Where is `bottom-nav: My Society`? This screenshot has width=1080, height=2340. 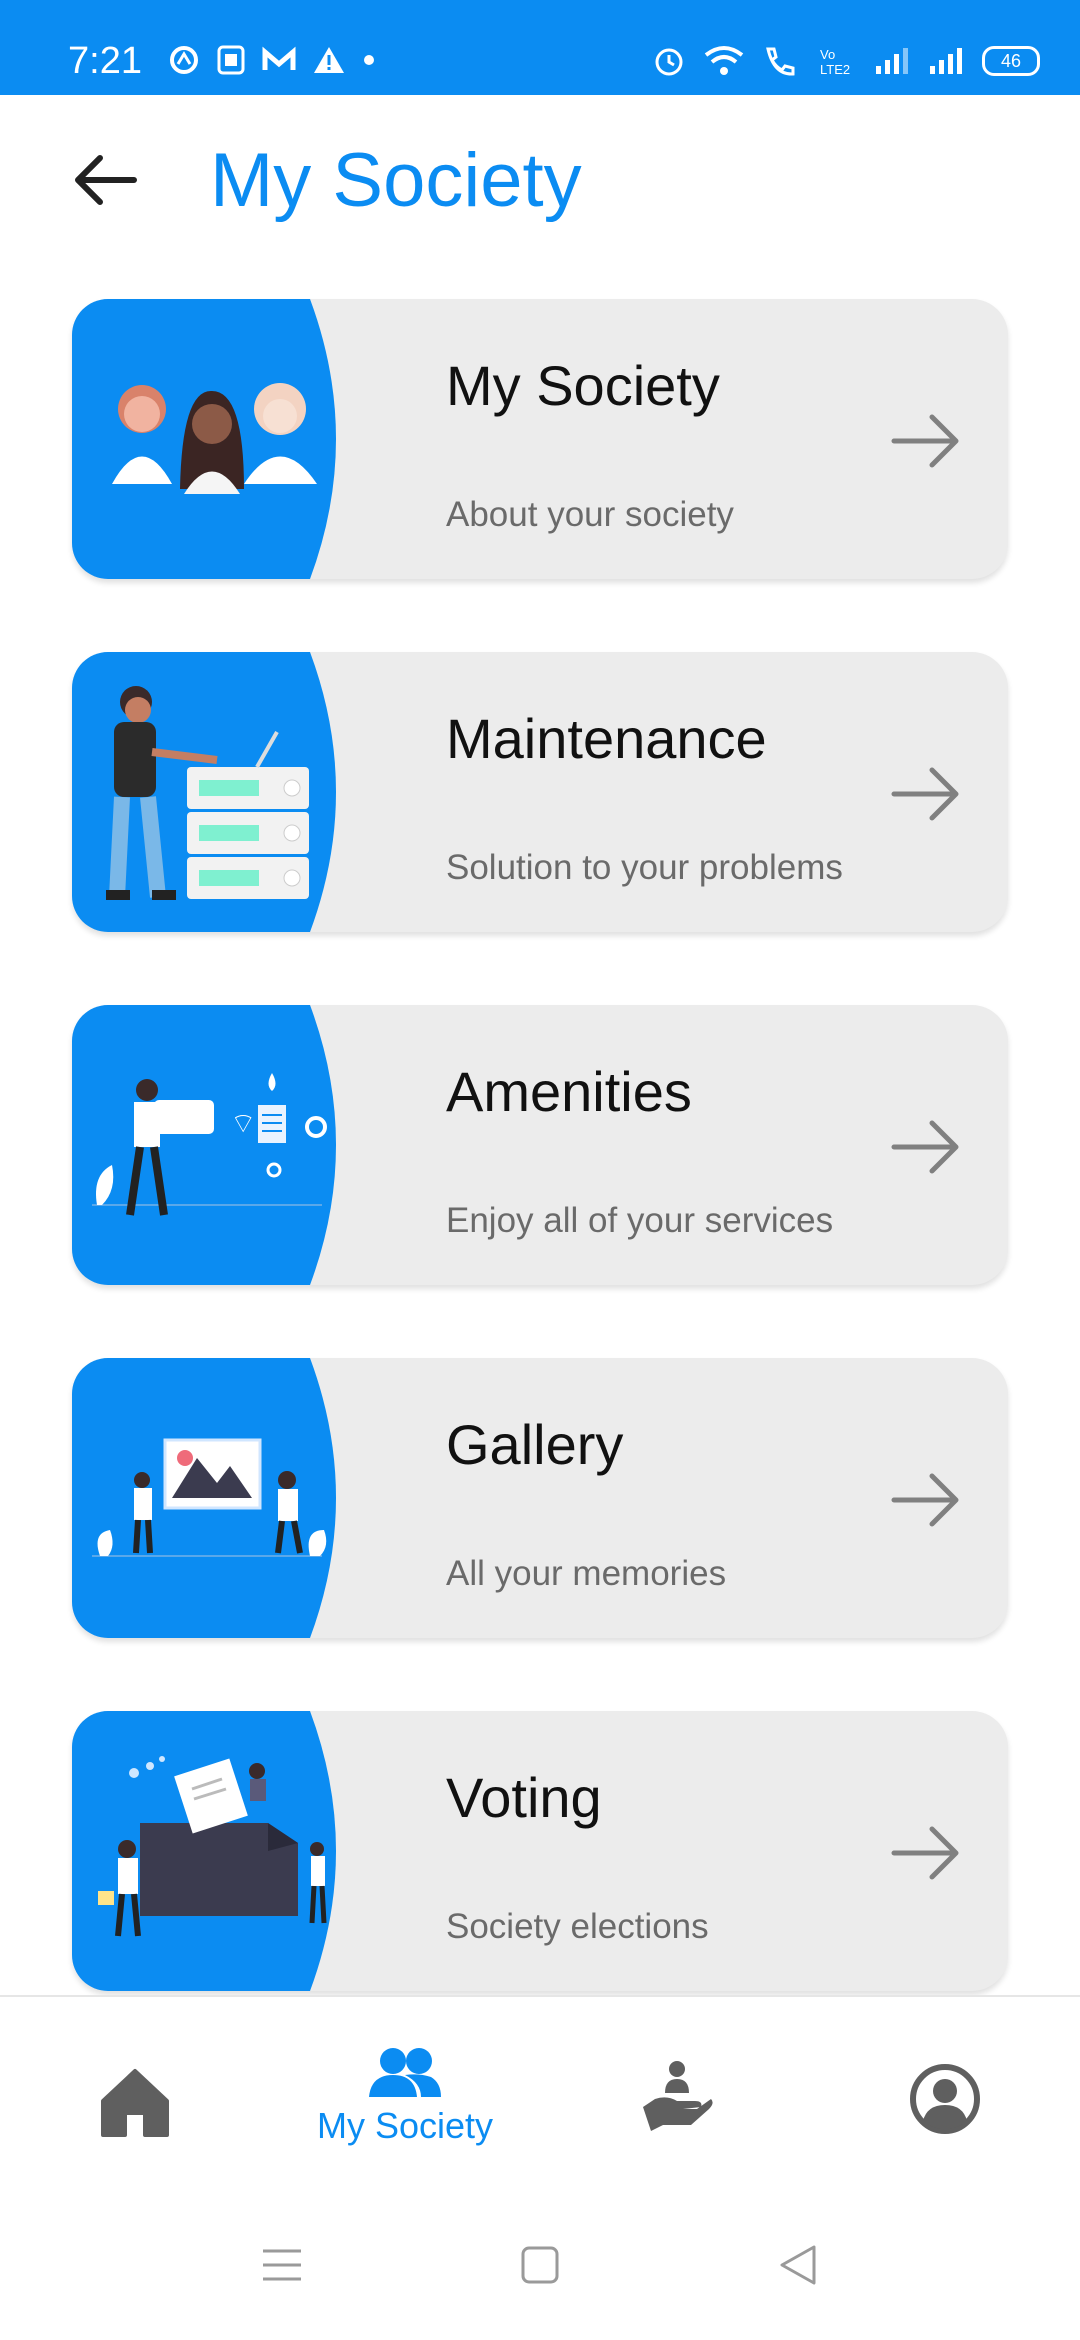
bottom-nav: My Society is located at coordinates (540, 2096).